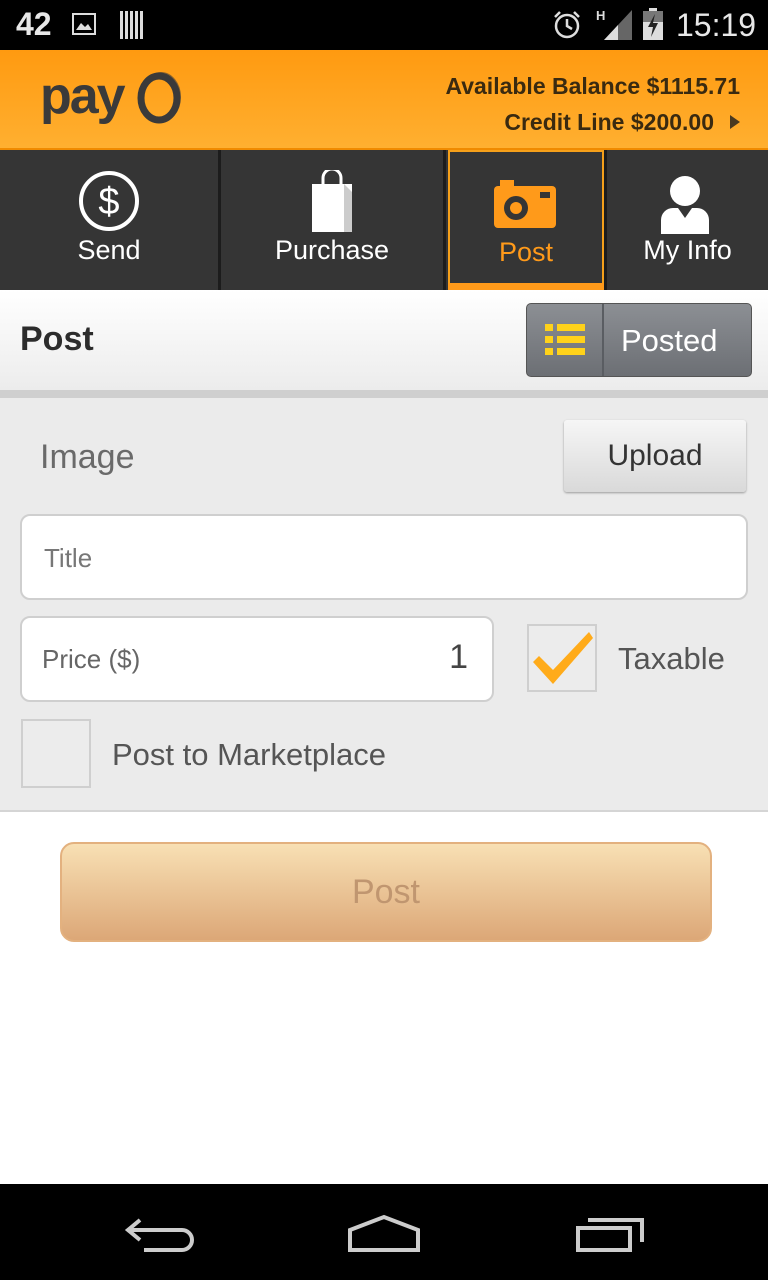  I want to click on recent-apps-icon, so click(610, 1234).